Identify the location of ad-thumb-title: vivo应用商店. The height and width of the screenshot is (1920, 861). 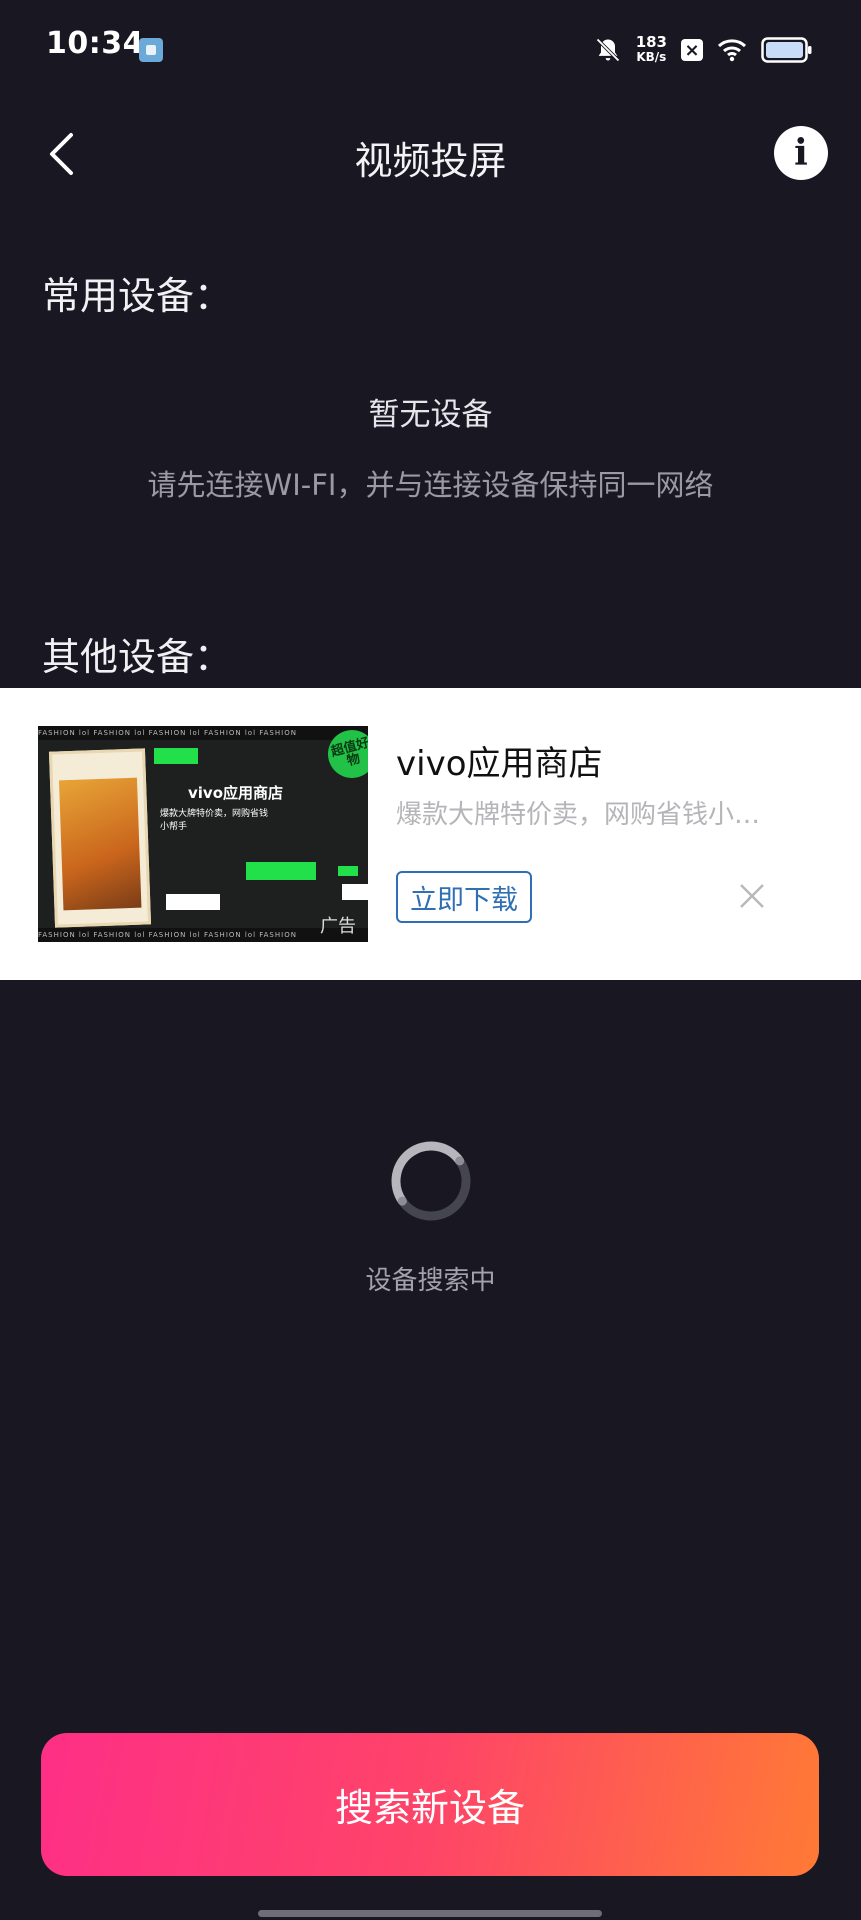
(236, 793).